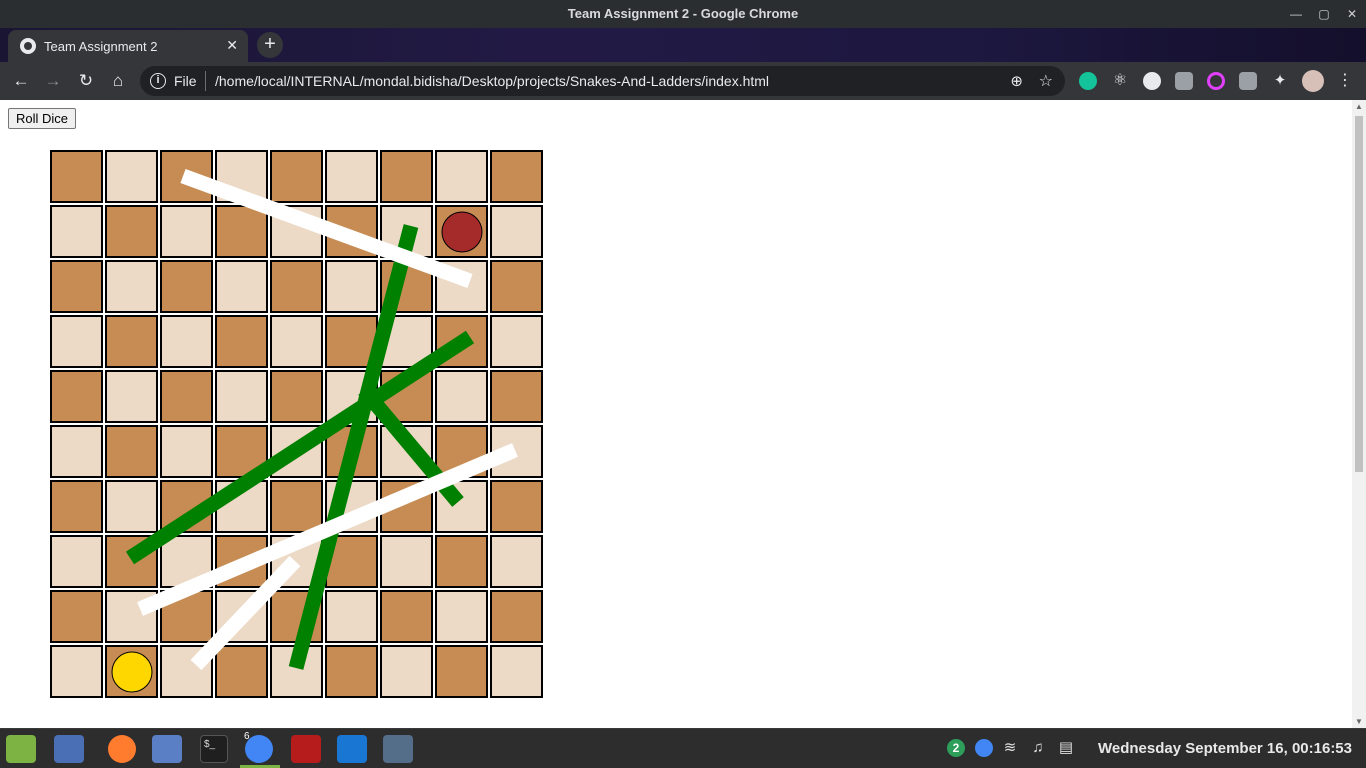  What do you see at coordinates (122, 749) in the screenshot?
I see `firefox-icon` at bounding box center [122, 749].